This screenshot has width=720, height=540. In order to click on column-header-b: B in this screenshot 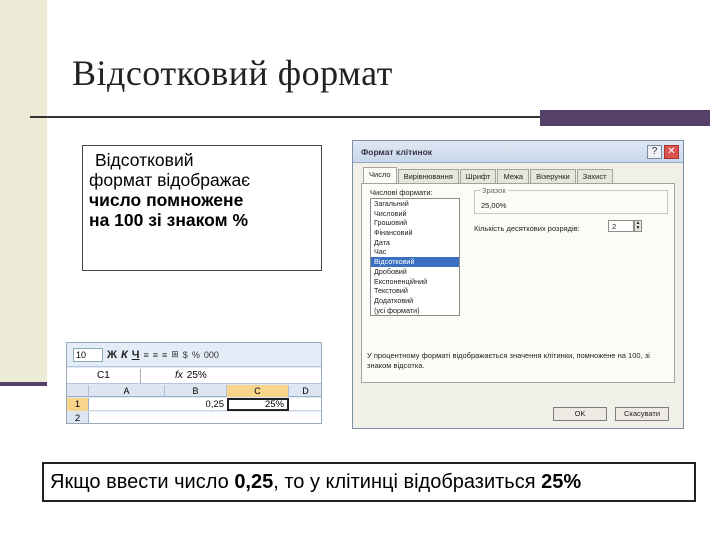, I will do `click(196, 391)`.